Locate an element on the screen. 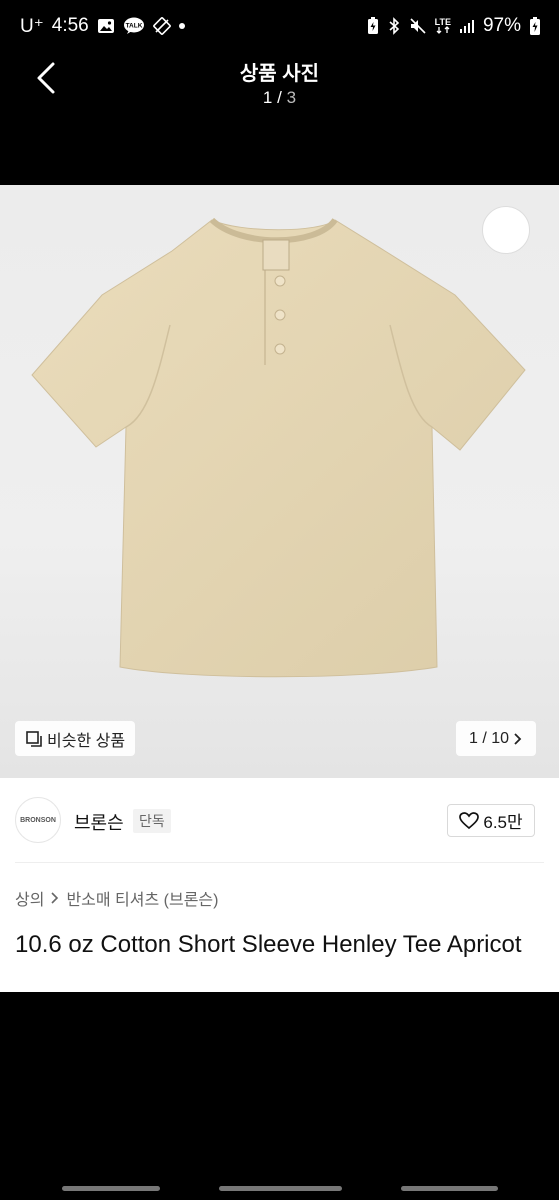 This screenshot has height=1200, width=559. photo-viewer-header: 상품 사진 1 / 3 is located at coordinates (279, 82).